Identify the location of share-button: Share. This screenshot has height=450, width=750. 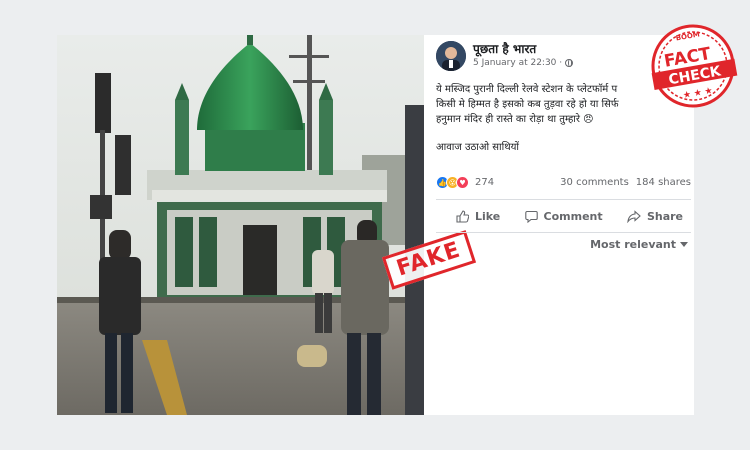
(655, 216).